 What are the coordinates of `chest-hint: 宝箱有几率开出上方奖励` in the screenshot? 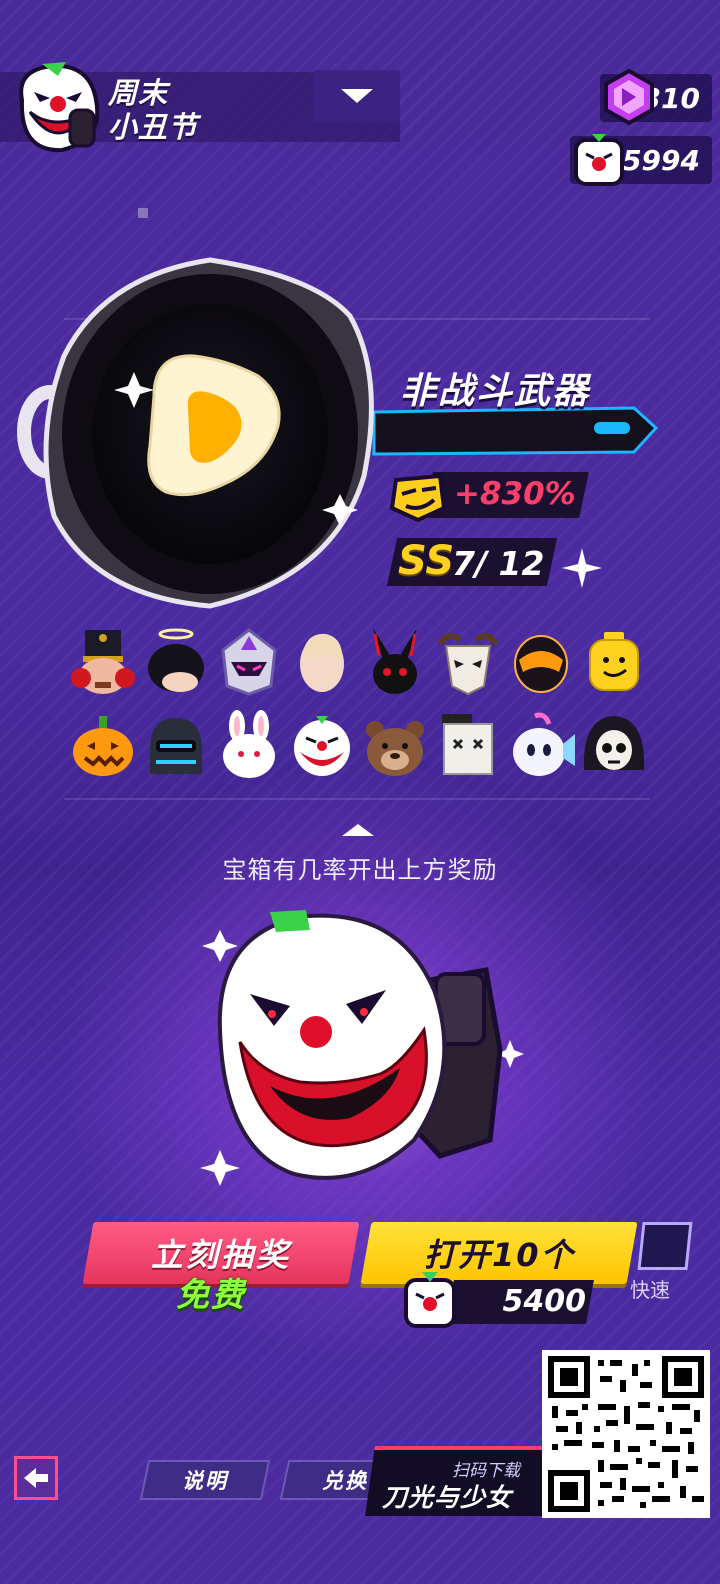 It's located at (360, 870).